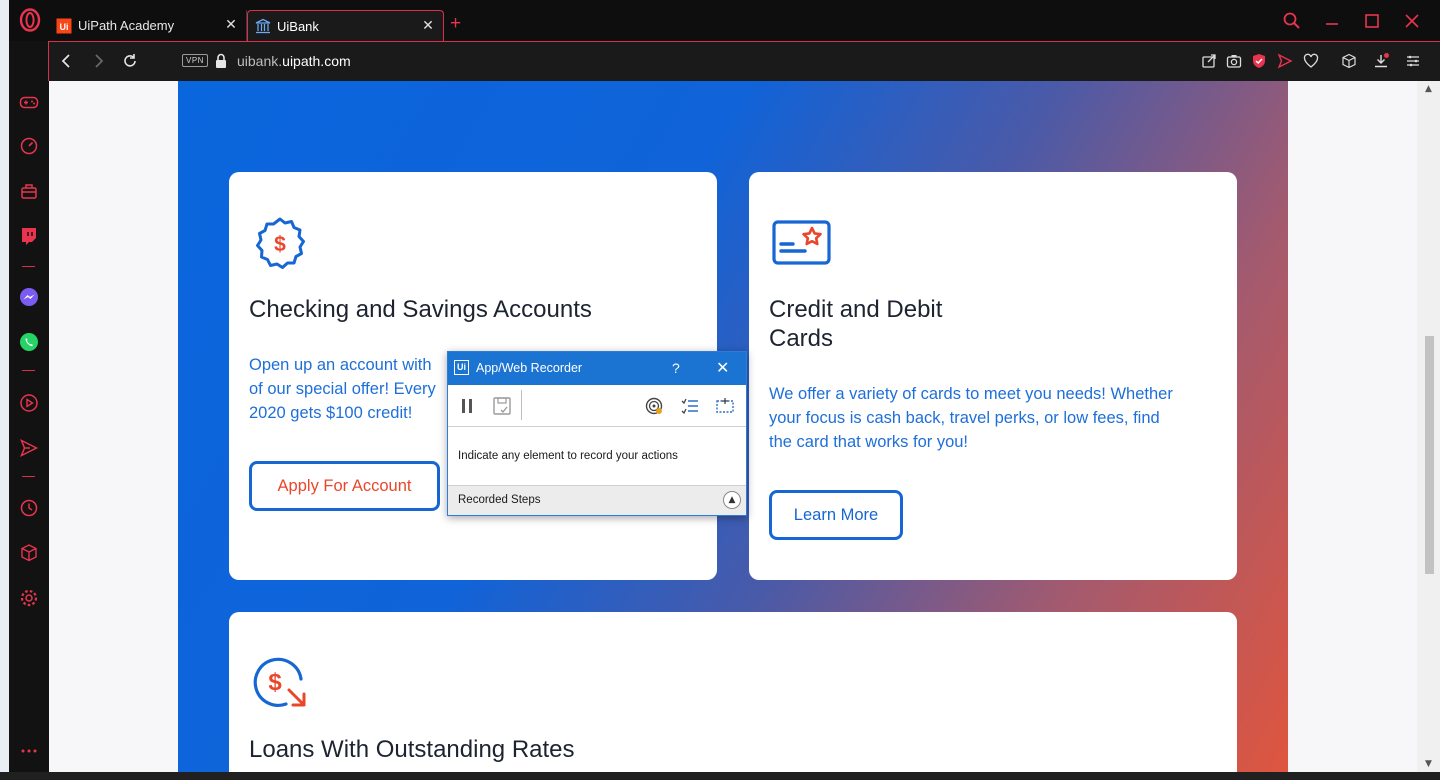 The image size is (1440, 780). Describe the element at coordinates (1413, 61) in the screenshot. I see `easy-setup-menu-icon` at that location.